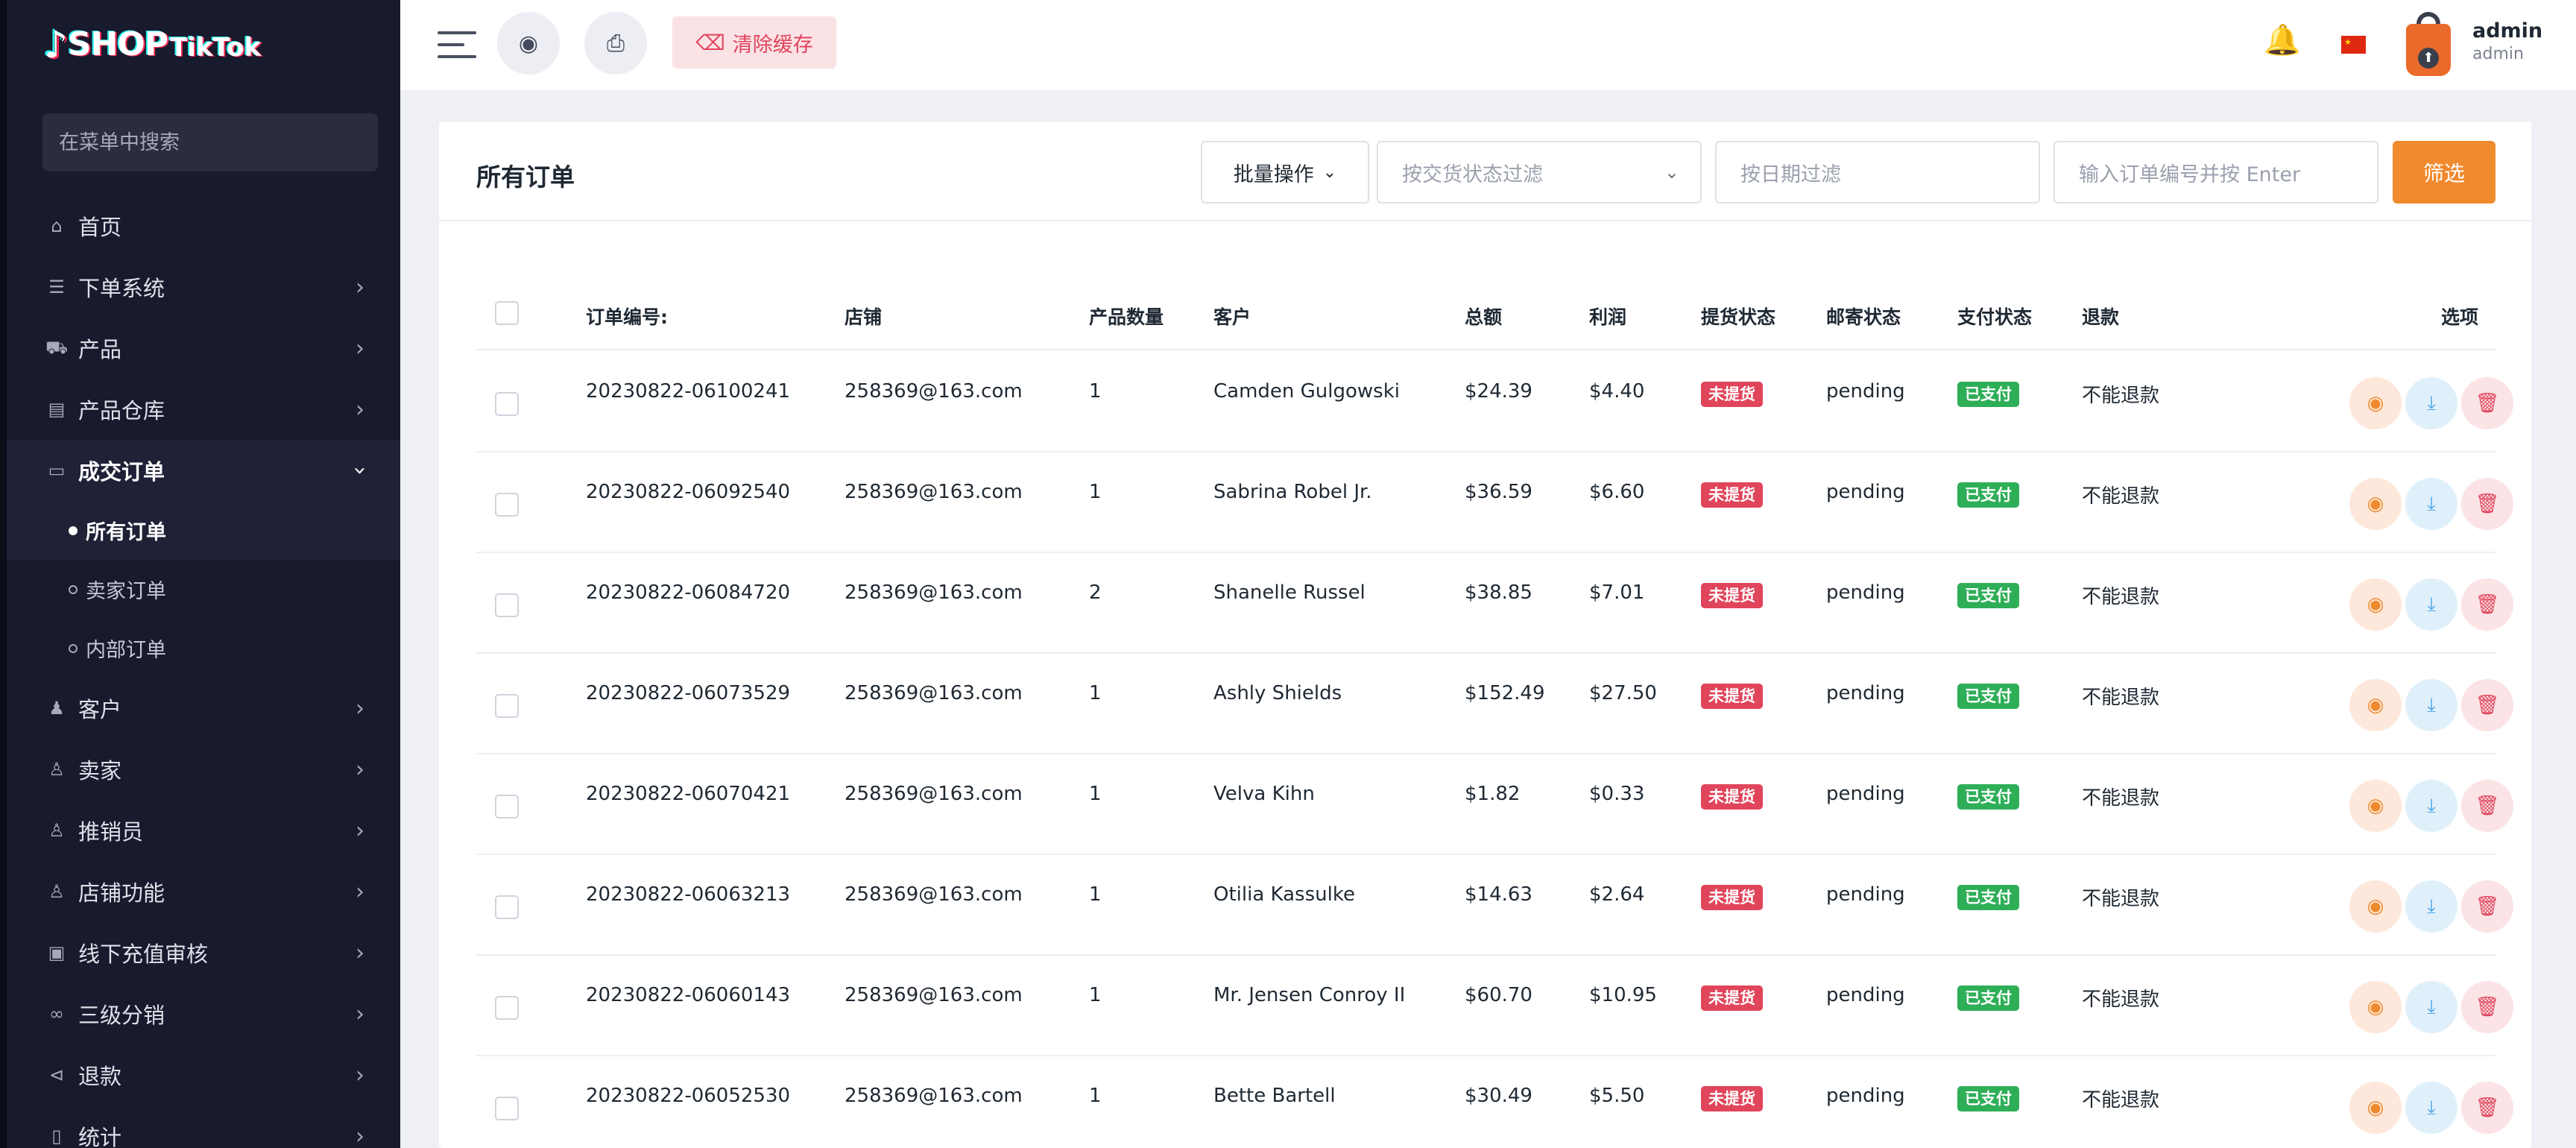 The image size is (2576, 1148). What do you see at coordinates (2215, 172) in the screenshot?
I see `order-number-search-input: 输入订单编号并按 Enter` at bounding box center [2215, 172].